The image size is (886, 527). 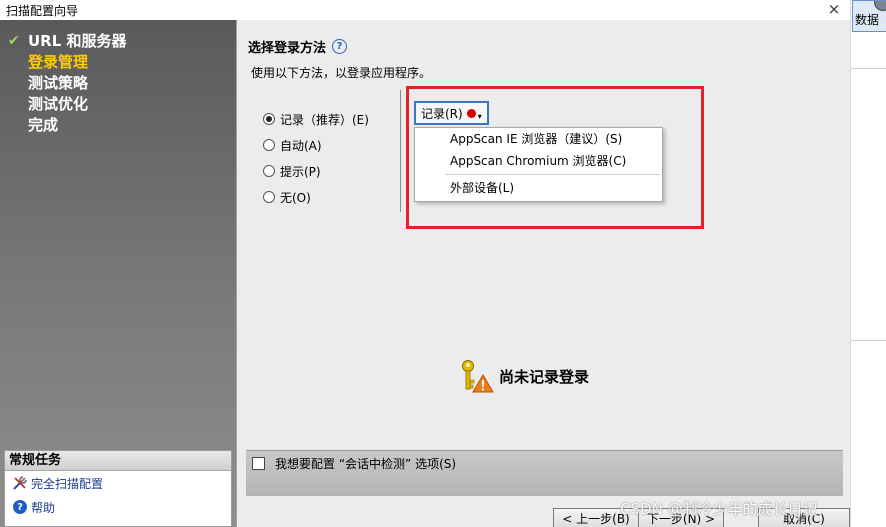 I want to click on step-test-optimization: 测试优化, so click(x=67, y=103).